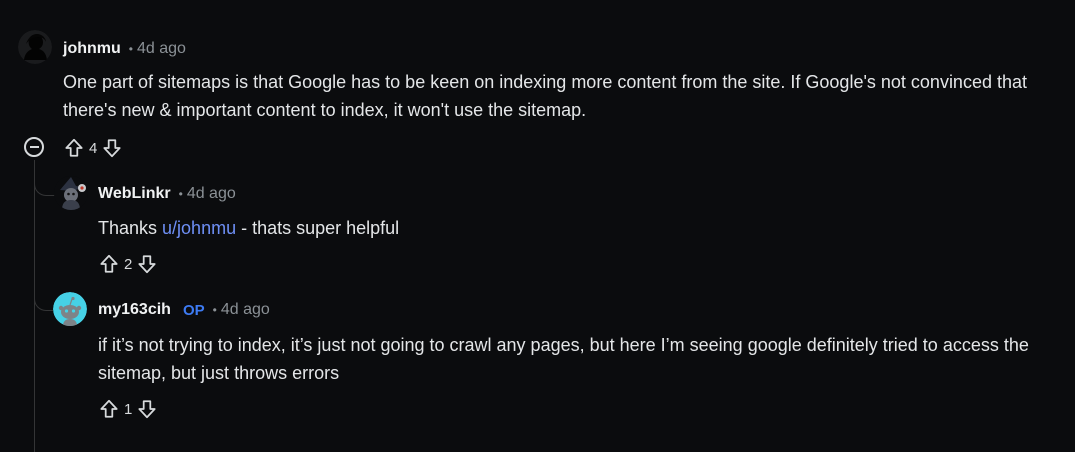  I want to click on comment-header: johnmu • 4d ago, so click(124, 49).